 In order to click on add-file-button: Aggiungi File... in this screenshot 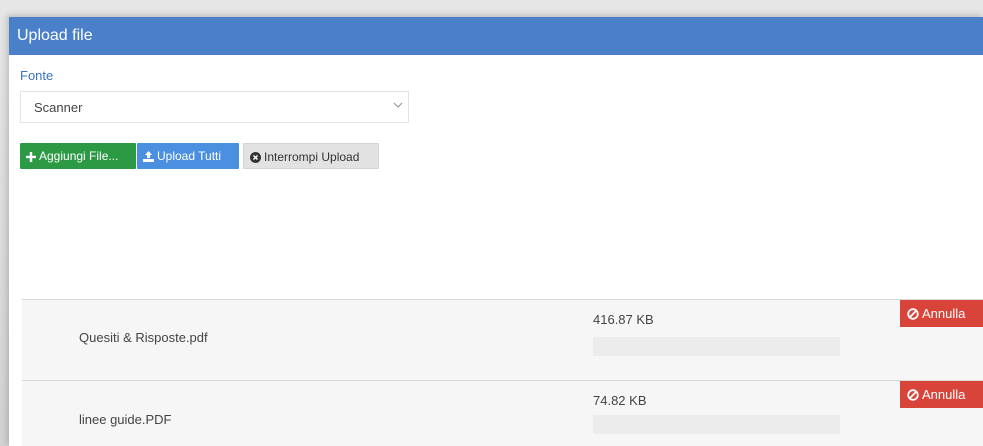, I will do `click(78, 156)`.